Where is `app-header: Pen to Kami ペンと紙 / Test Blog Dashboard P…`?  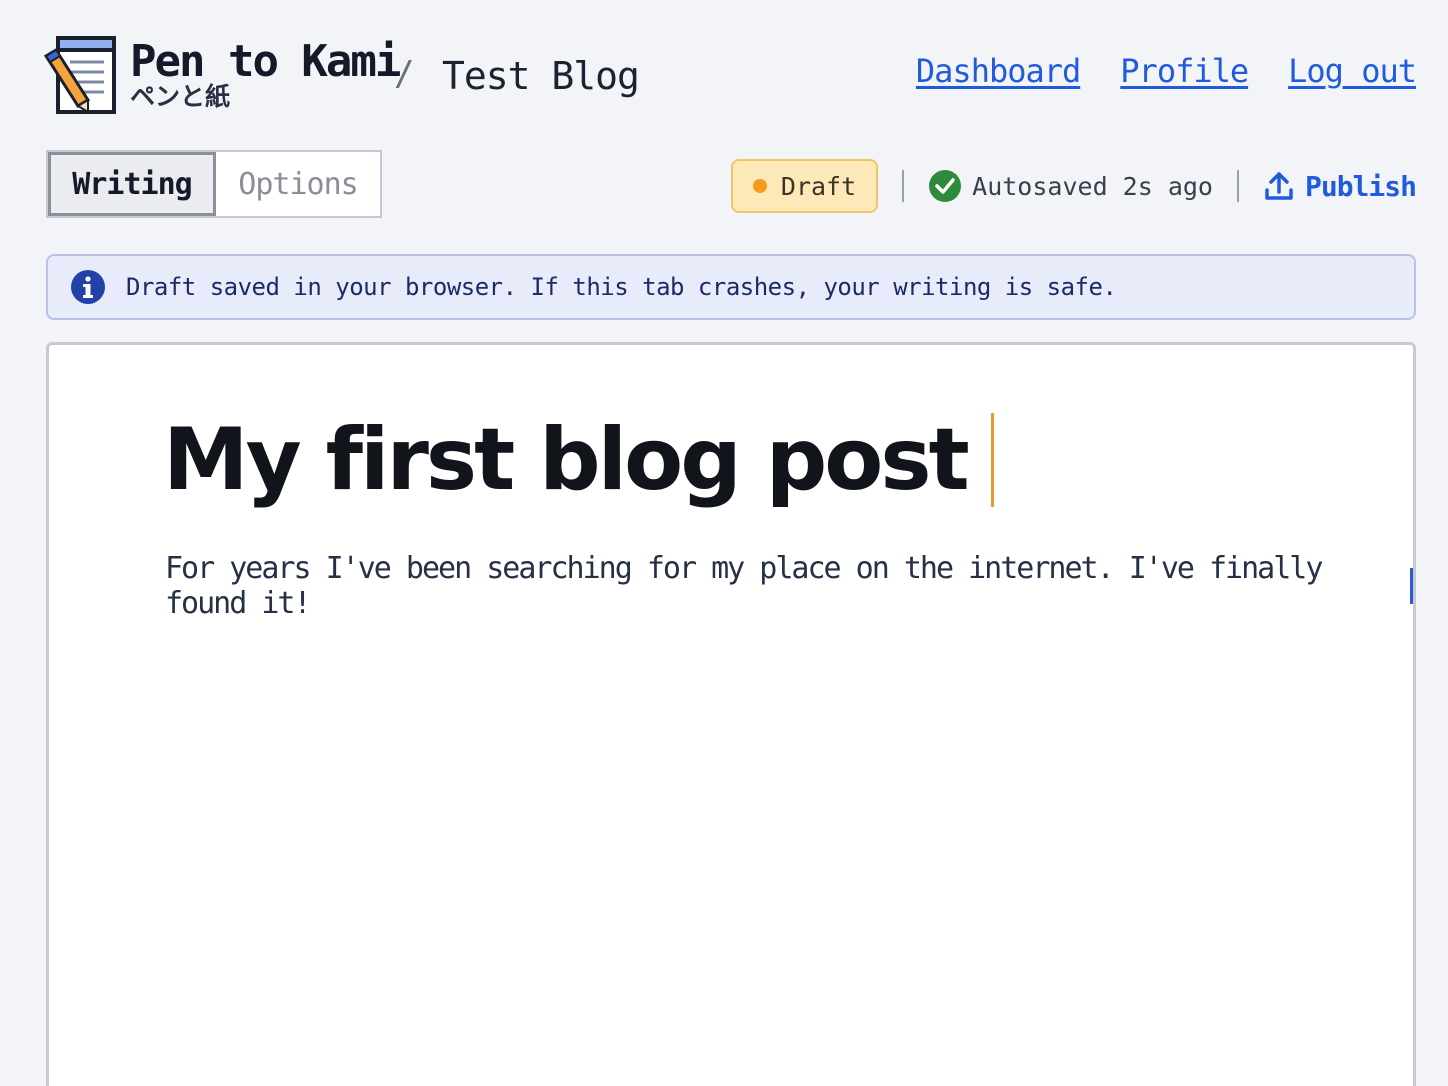
app-header: Pen to Kami ペンと紙 / Test Blog Dashboard P… is located at coordinates (730, 77).